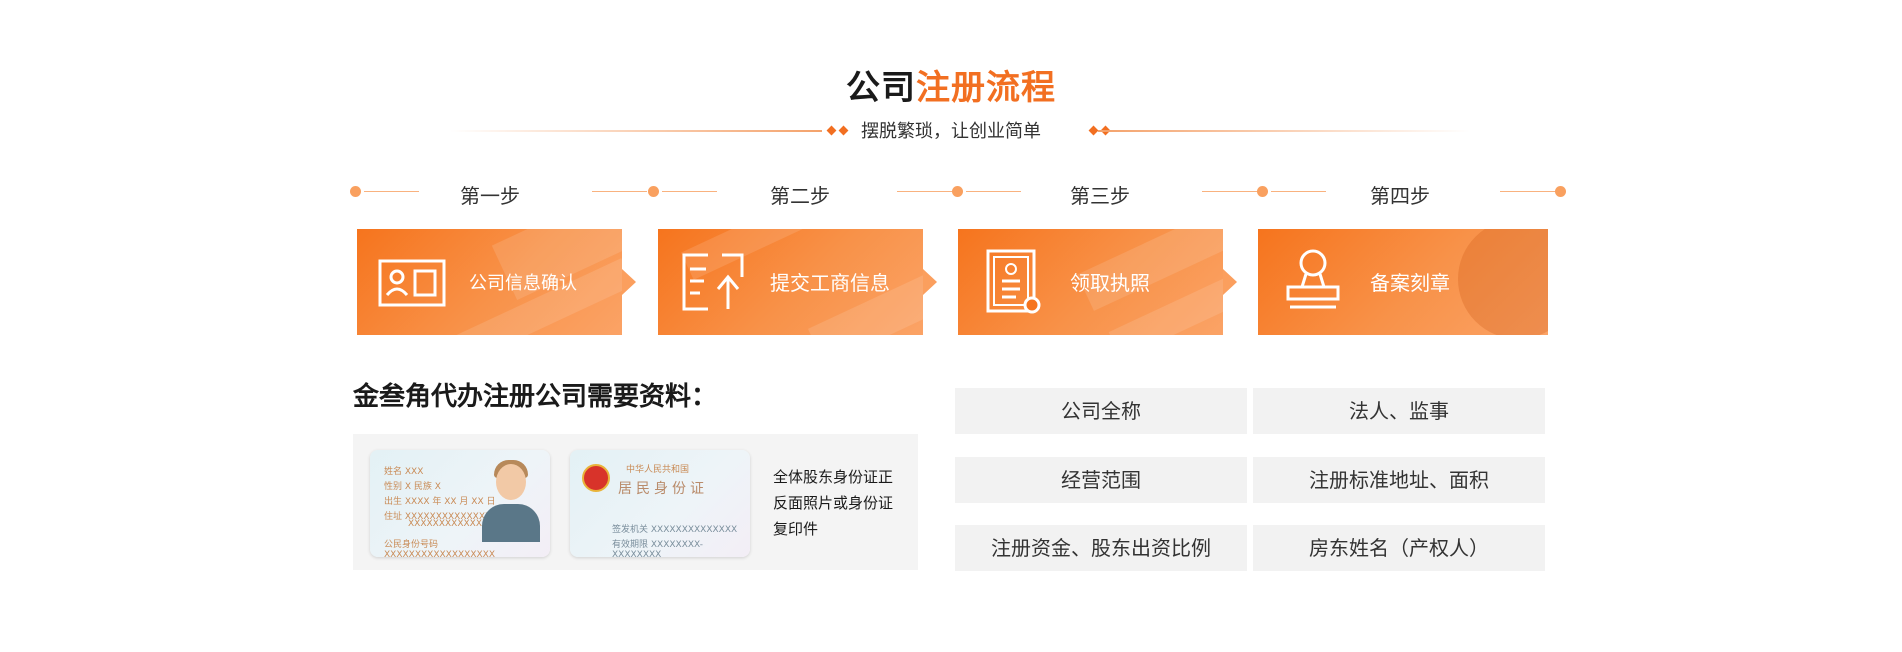 This screenshot has width=1902, height=652. What do you see at coordinates (1399, 480) in the screenshot?
I see `requirement-item: 注册标准地址、面积` at bounding box center [1399, 480].